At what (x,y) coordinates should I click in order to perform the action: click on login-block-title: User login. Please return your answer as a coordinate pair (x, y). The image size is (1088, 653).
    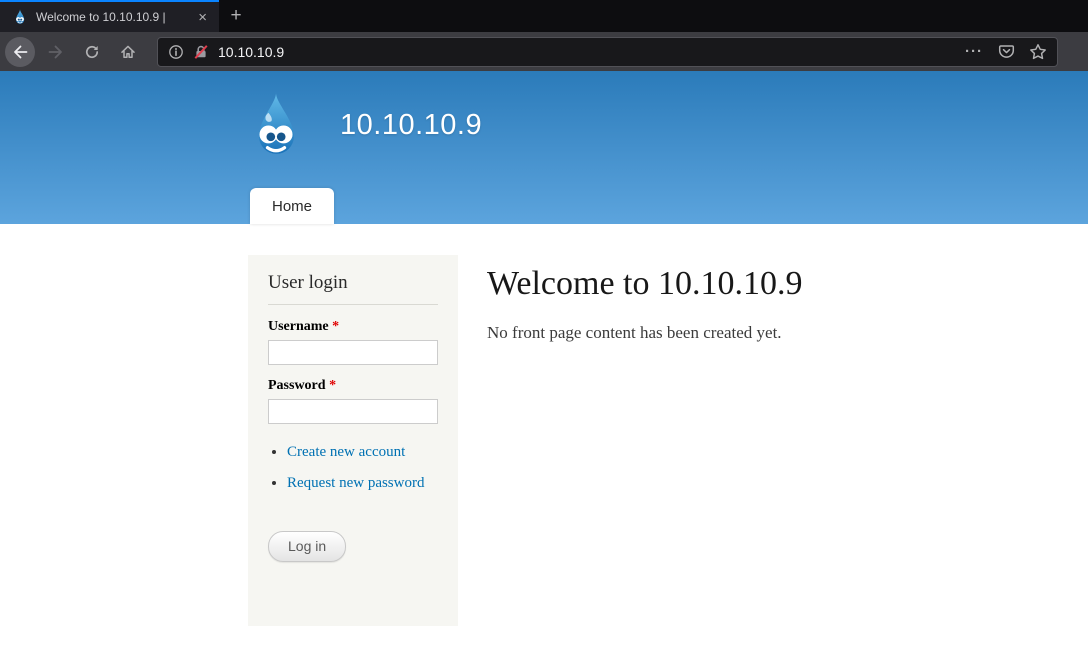
    Looking at the image, I should click on (353, 288).